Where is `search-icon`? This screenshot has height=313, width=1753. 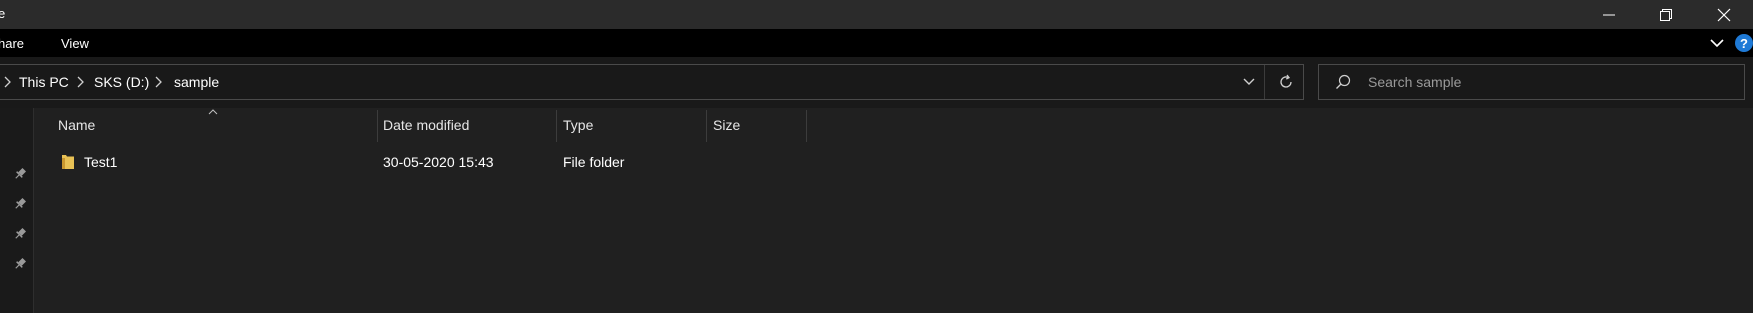
search-icon is located at coordinates (1343, 81).